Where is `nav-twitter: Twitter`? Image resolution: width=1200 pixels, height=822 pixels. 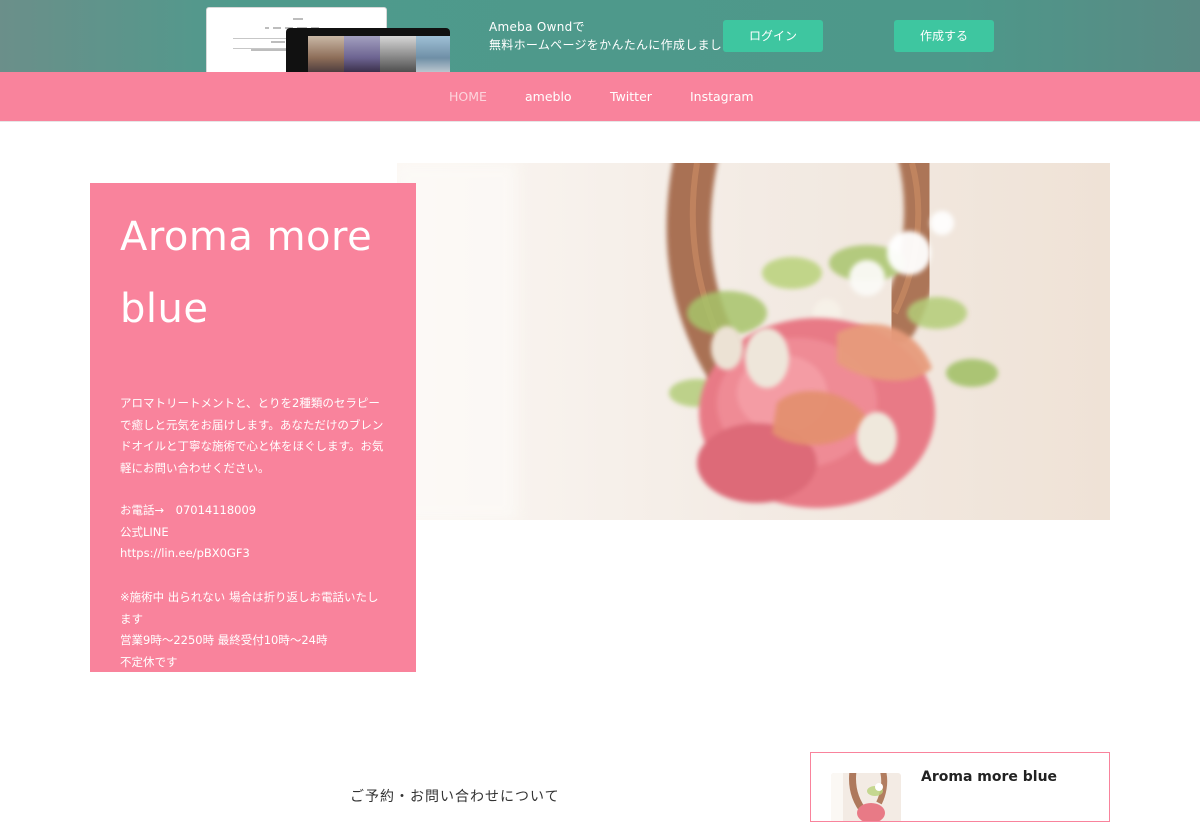
nav-twitter: Twitter is located at coordinates (631, 97).